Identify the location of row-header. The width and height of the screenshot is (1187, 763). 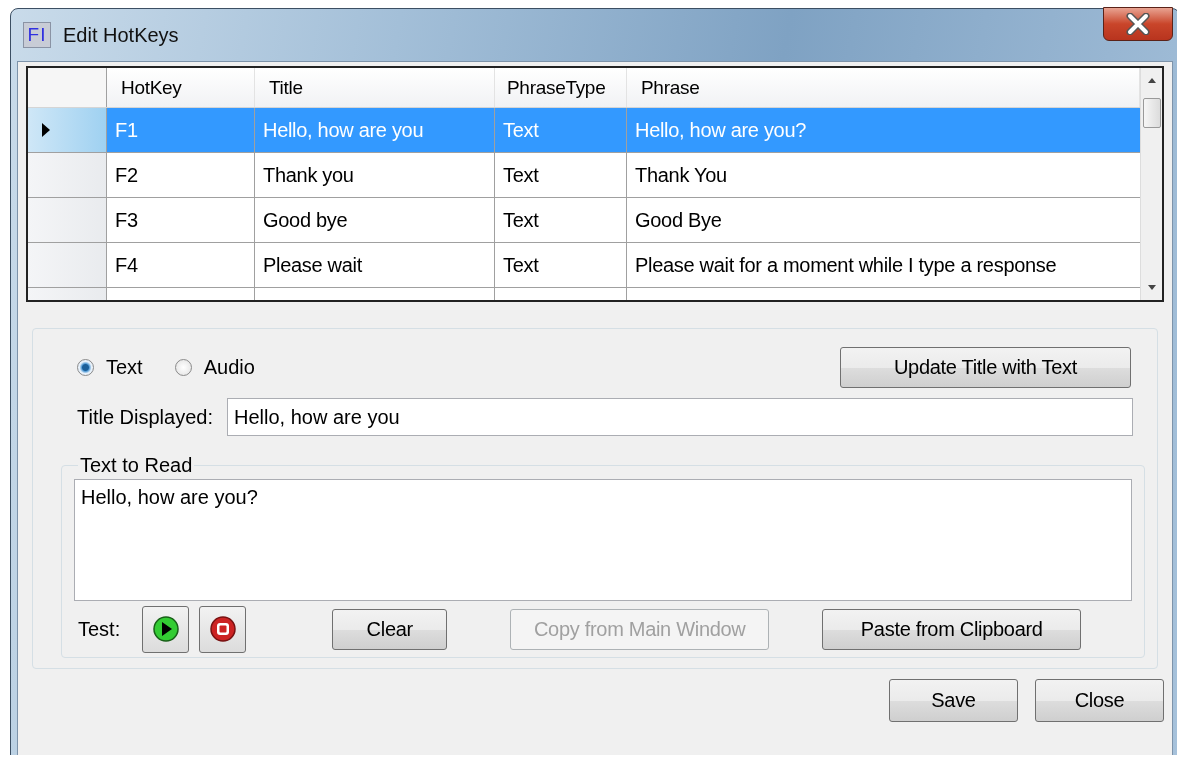
(67, 130).